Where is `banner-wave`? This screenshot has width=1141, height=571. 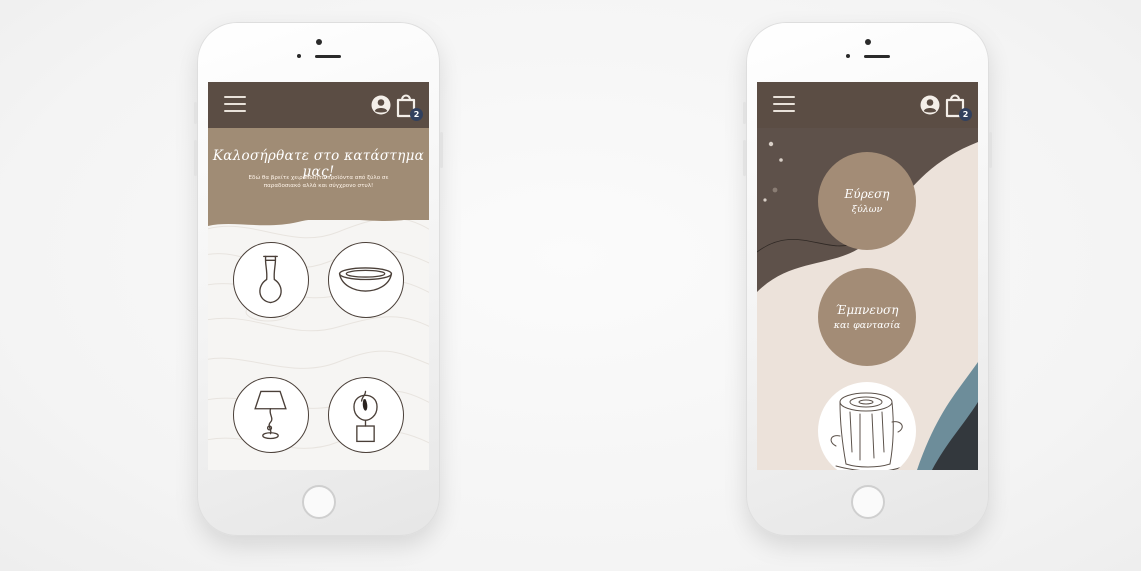
banner-wave is located at coordinates (318, 217).